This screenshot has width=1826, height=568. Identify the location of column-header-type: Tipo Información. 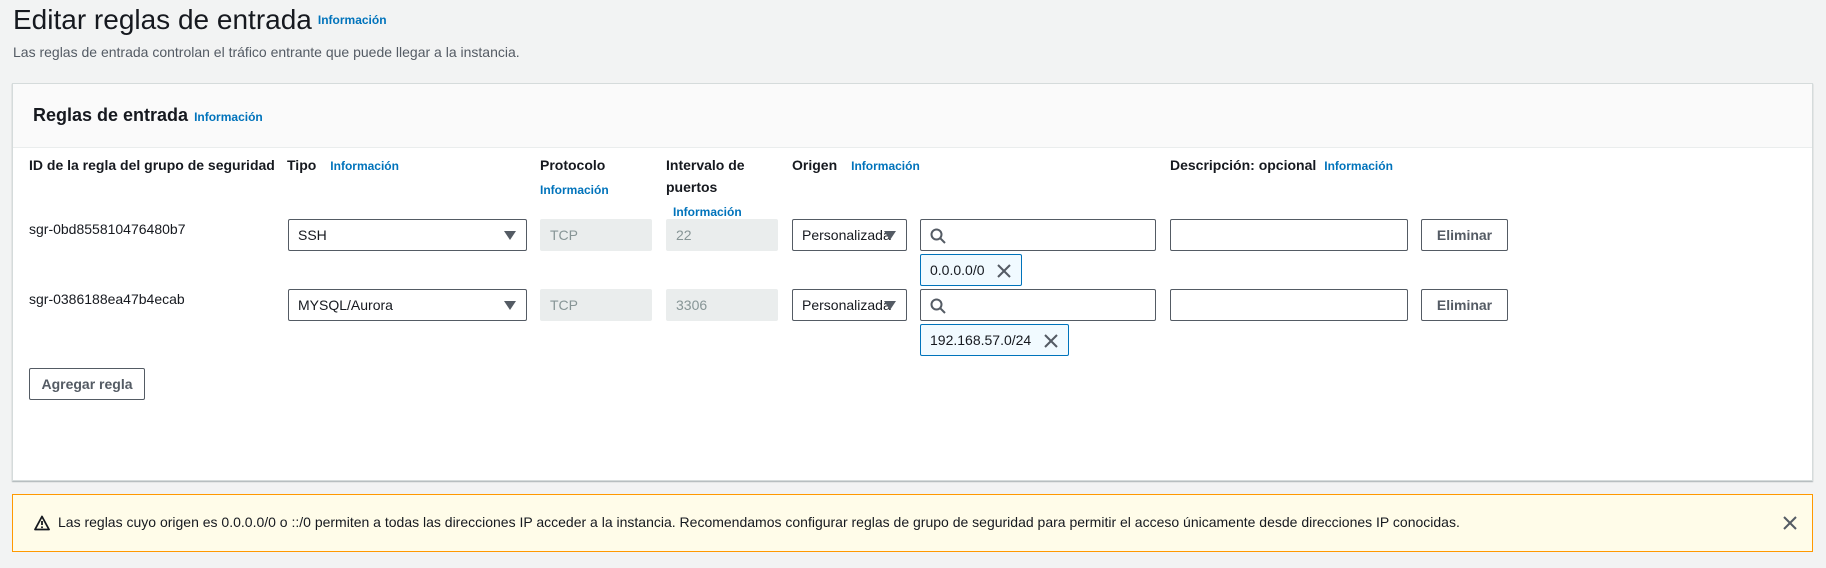
(343, 165).